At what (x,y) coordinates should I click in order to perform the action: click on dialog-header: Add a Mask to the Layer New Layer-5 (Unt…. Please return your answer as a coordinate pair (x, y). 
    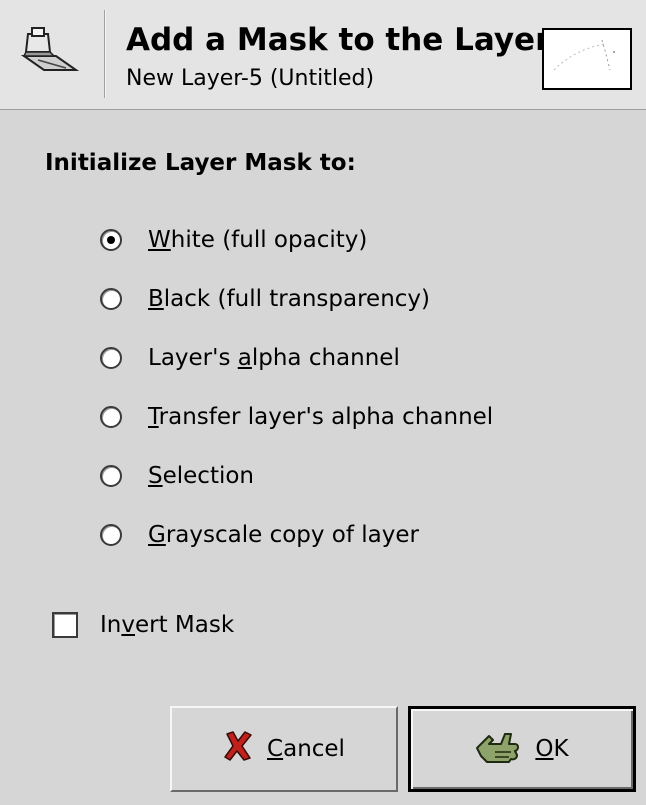
    Looking at the image, I should click on (323, 55).